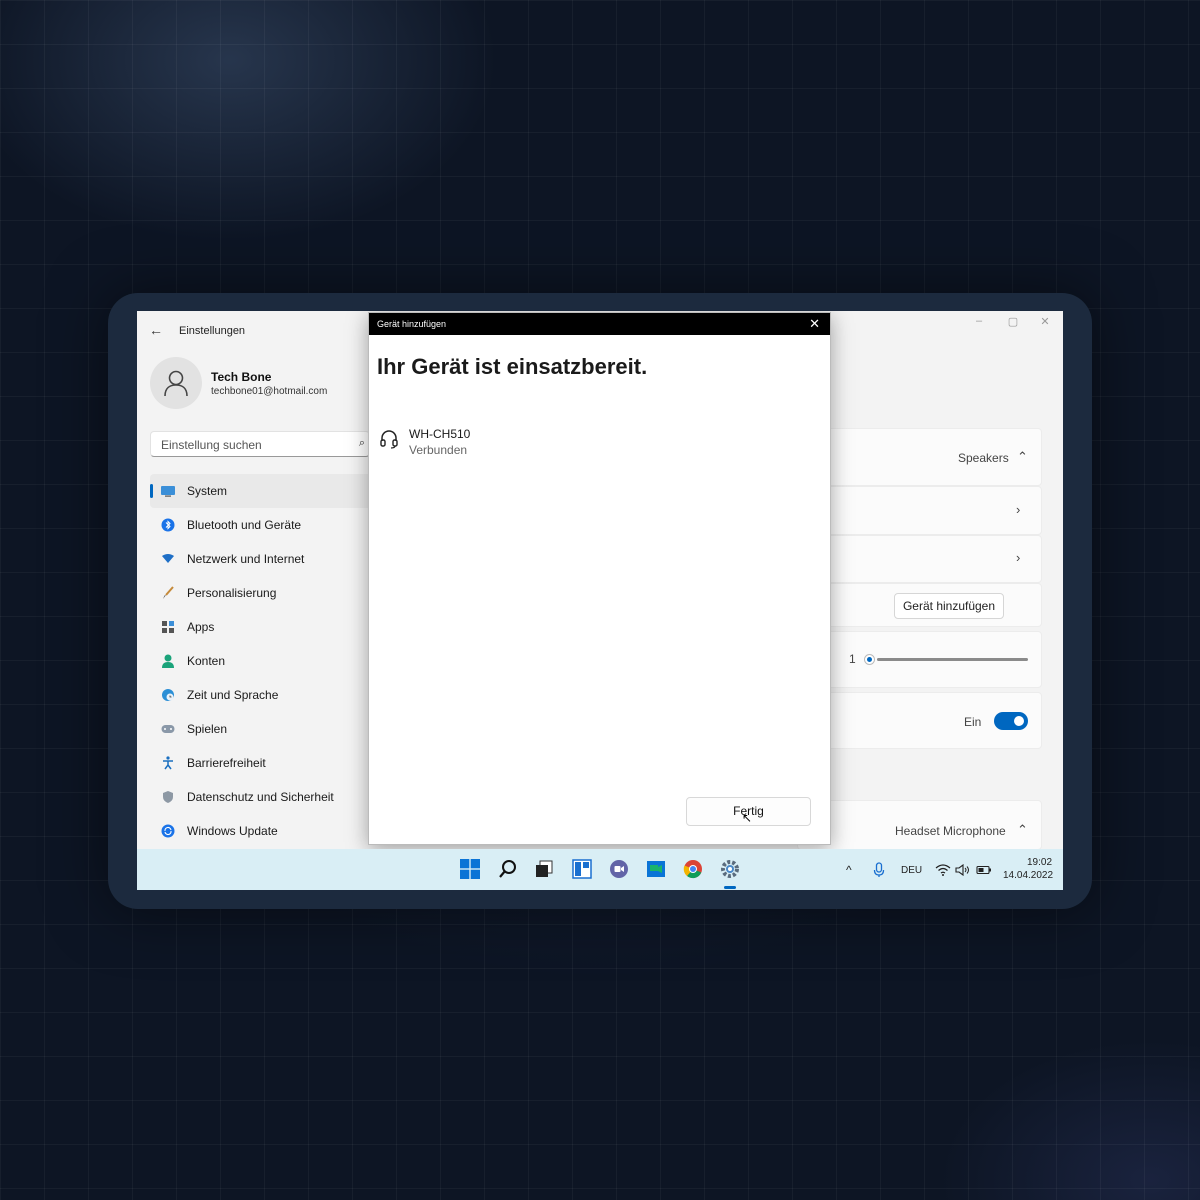 This screenshot has width=1200, height=1200. What do you see at coordinates (168, 695) in the screenshot?
I see `globe-clock-icon` at bounding box center [168, 695].